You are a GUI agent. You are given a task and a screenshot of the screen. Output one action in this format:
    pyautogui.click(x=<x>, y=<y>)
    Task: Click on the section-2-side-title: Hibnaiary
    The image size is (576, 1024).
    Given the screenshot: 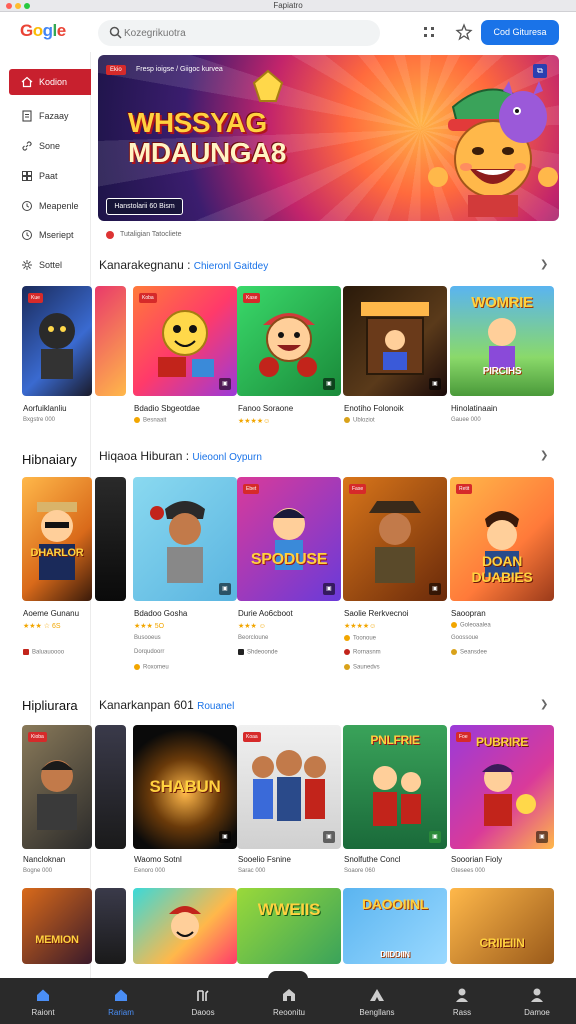 What is the action you would take?
    pyautogui.click(x=49, y=459)
    